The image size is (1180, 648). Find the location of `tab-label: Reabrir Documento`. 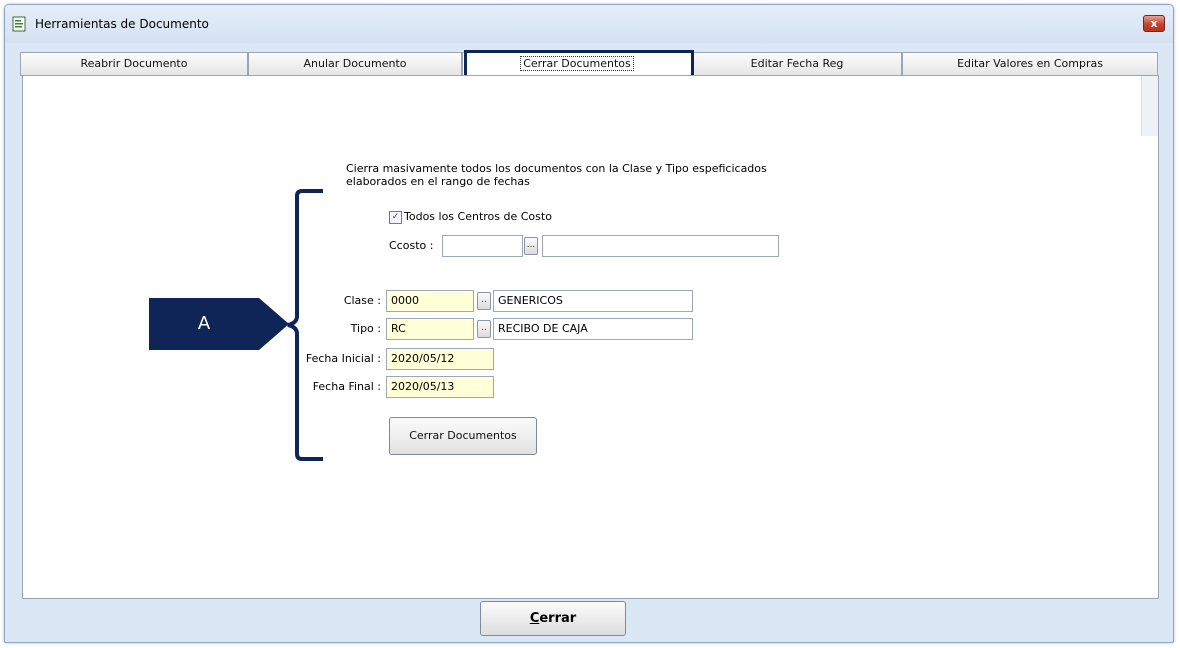

tab-label: Reabrir Documento is located at coordinates (134, 63).